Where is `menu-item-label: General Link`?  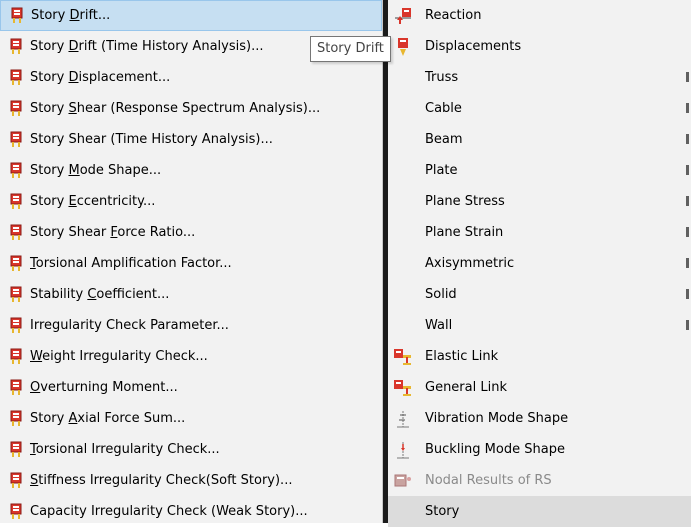
menu-item-label: General Link is located at coordinates (466, 387).